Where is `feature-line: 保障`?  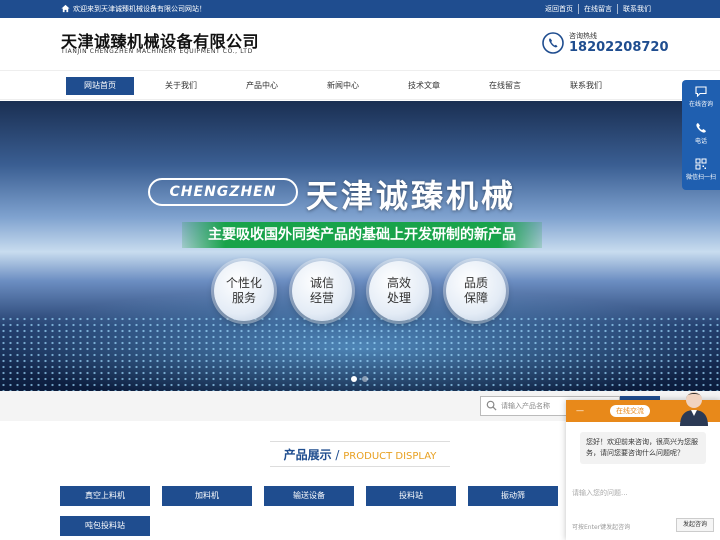 feature-line: 保障 is located at coordinates (475, 298).